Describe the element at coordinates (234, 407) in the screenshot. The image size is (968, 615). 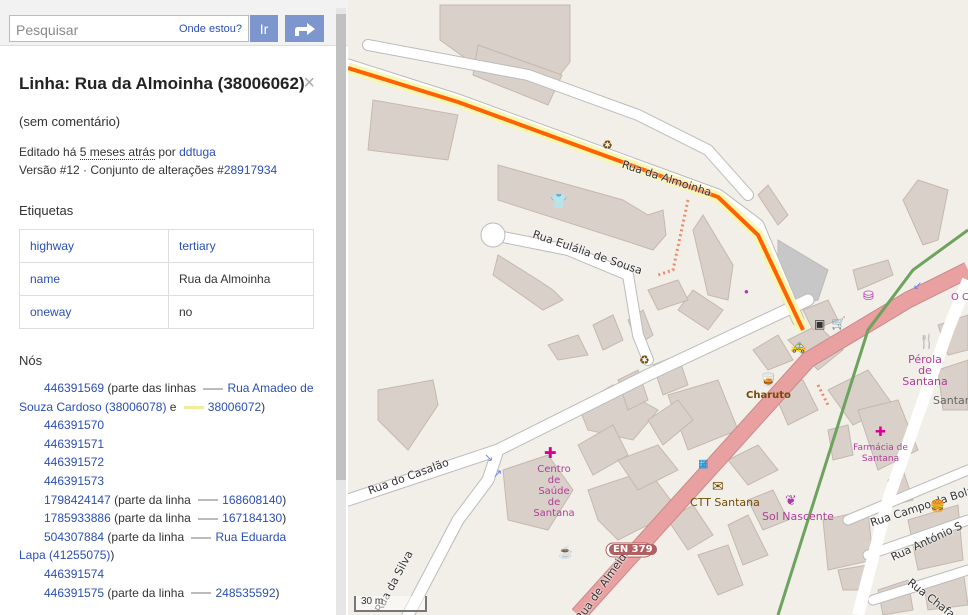
I see `parent-way-link: 38006072` at that location.